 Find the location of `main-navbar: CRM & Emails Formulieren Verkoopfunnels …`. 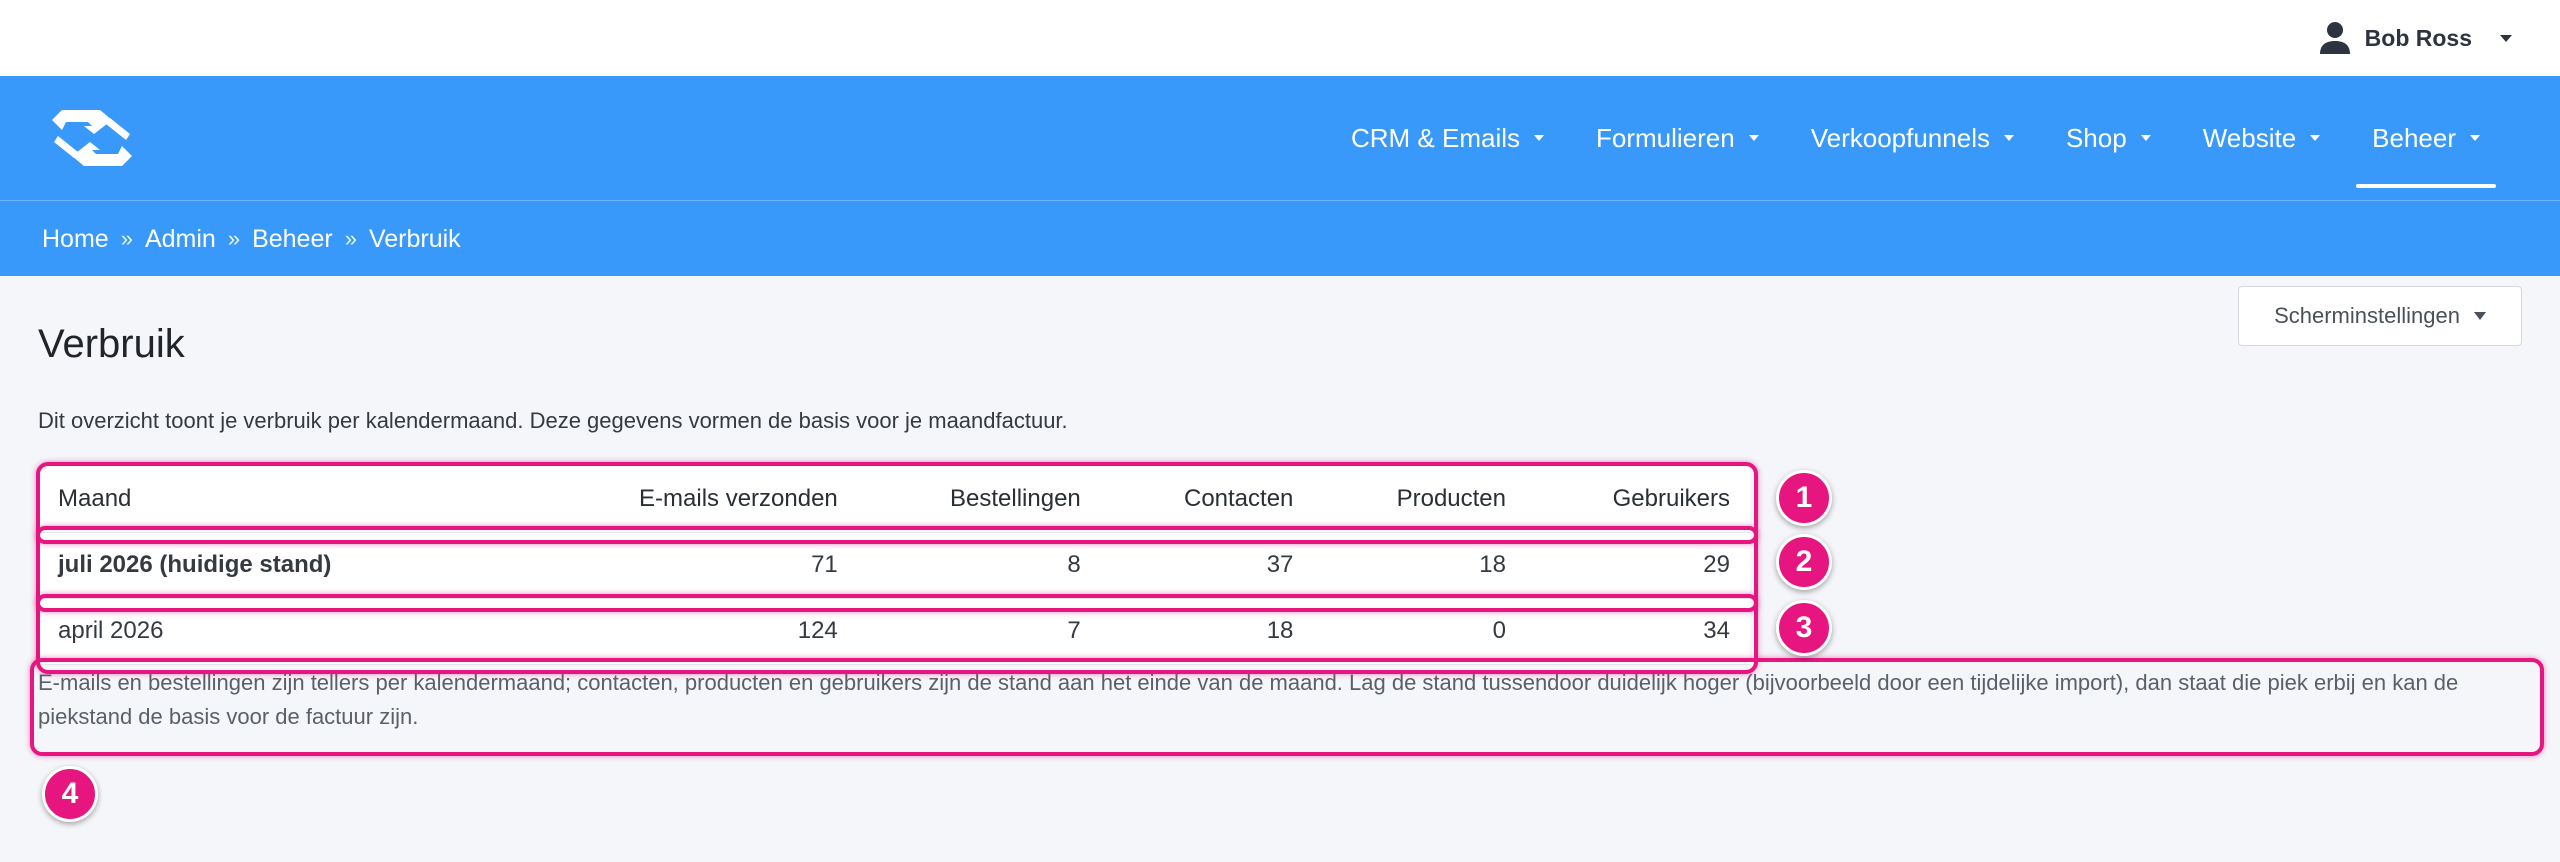

main-navbar: CRM & Emails Formulieren Verkoopfunnels … is located at coordinates (1280, 138).